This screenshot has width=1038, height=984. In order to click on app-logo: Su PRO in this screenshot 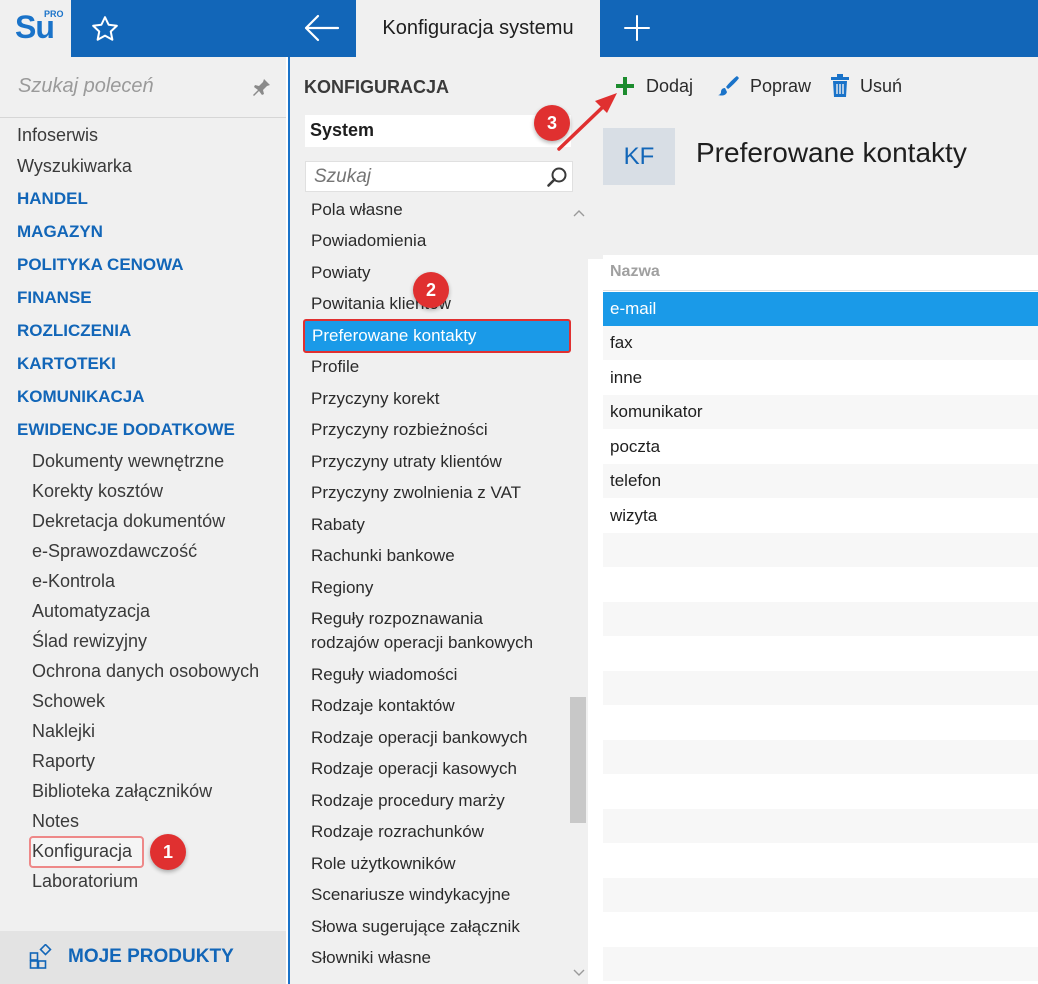, I will do `click(35, 28)`.